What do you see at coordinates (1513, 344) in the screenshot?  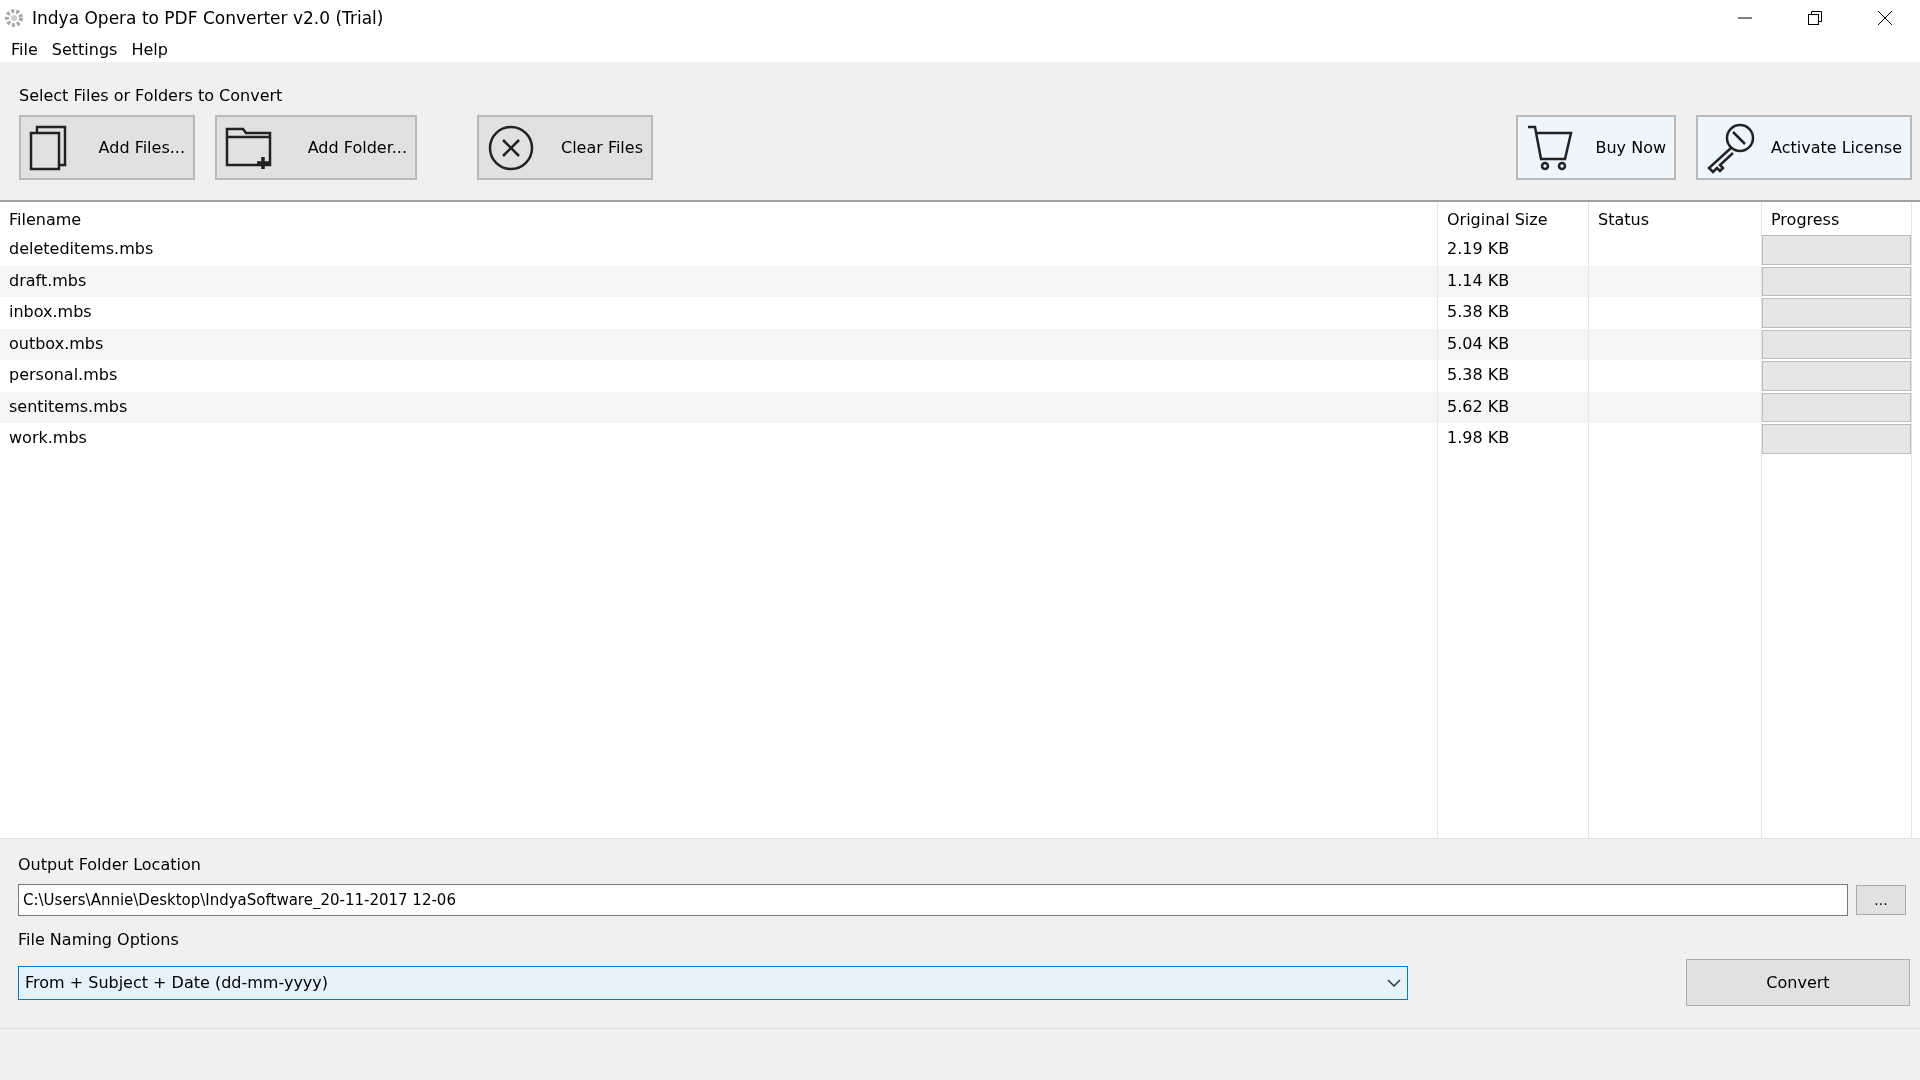 I see `table-cell: 5.04 KB` at bounding box center [1513, 344].